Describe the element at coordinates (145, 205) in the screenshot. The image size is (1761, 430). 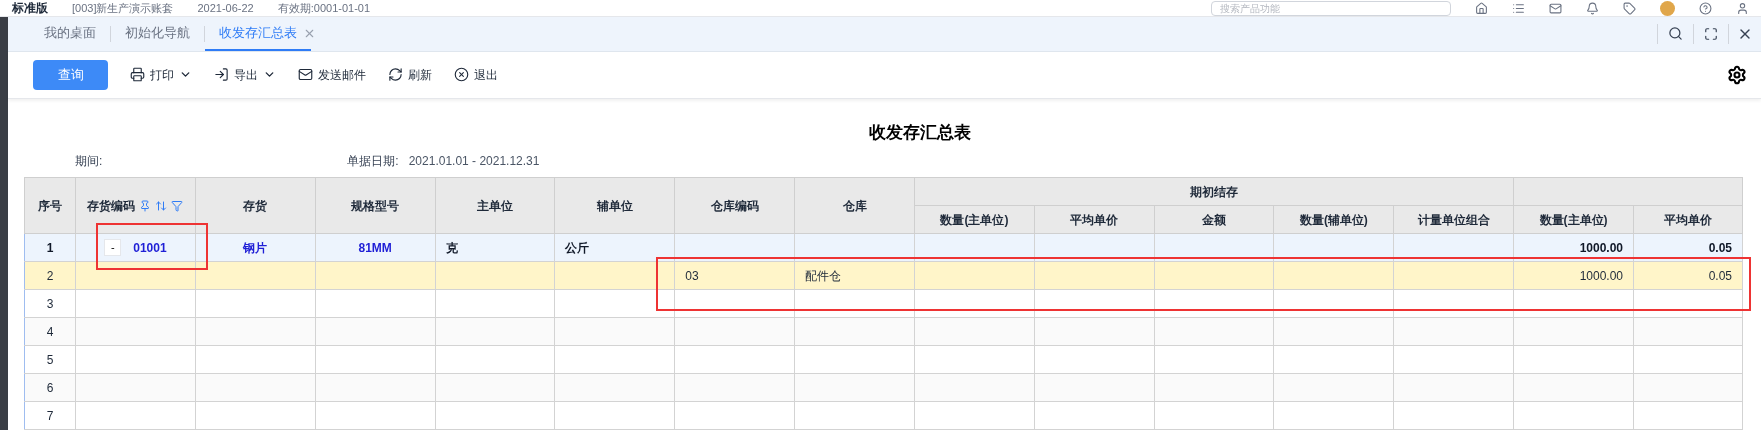
I see `pin-icon` at that location.